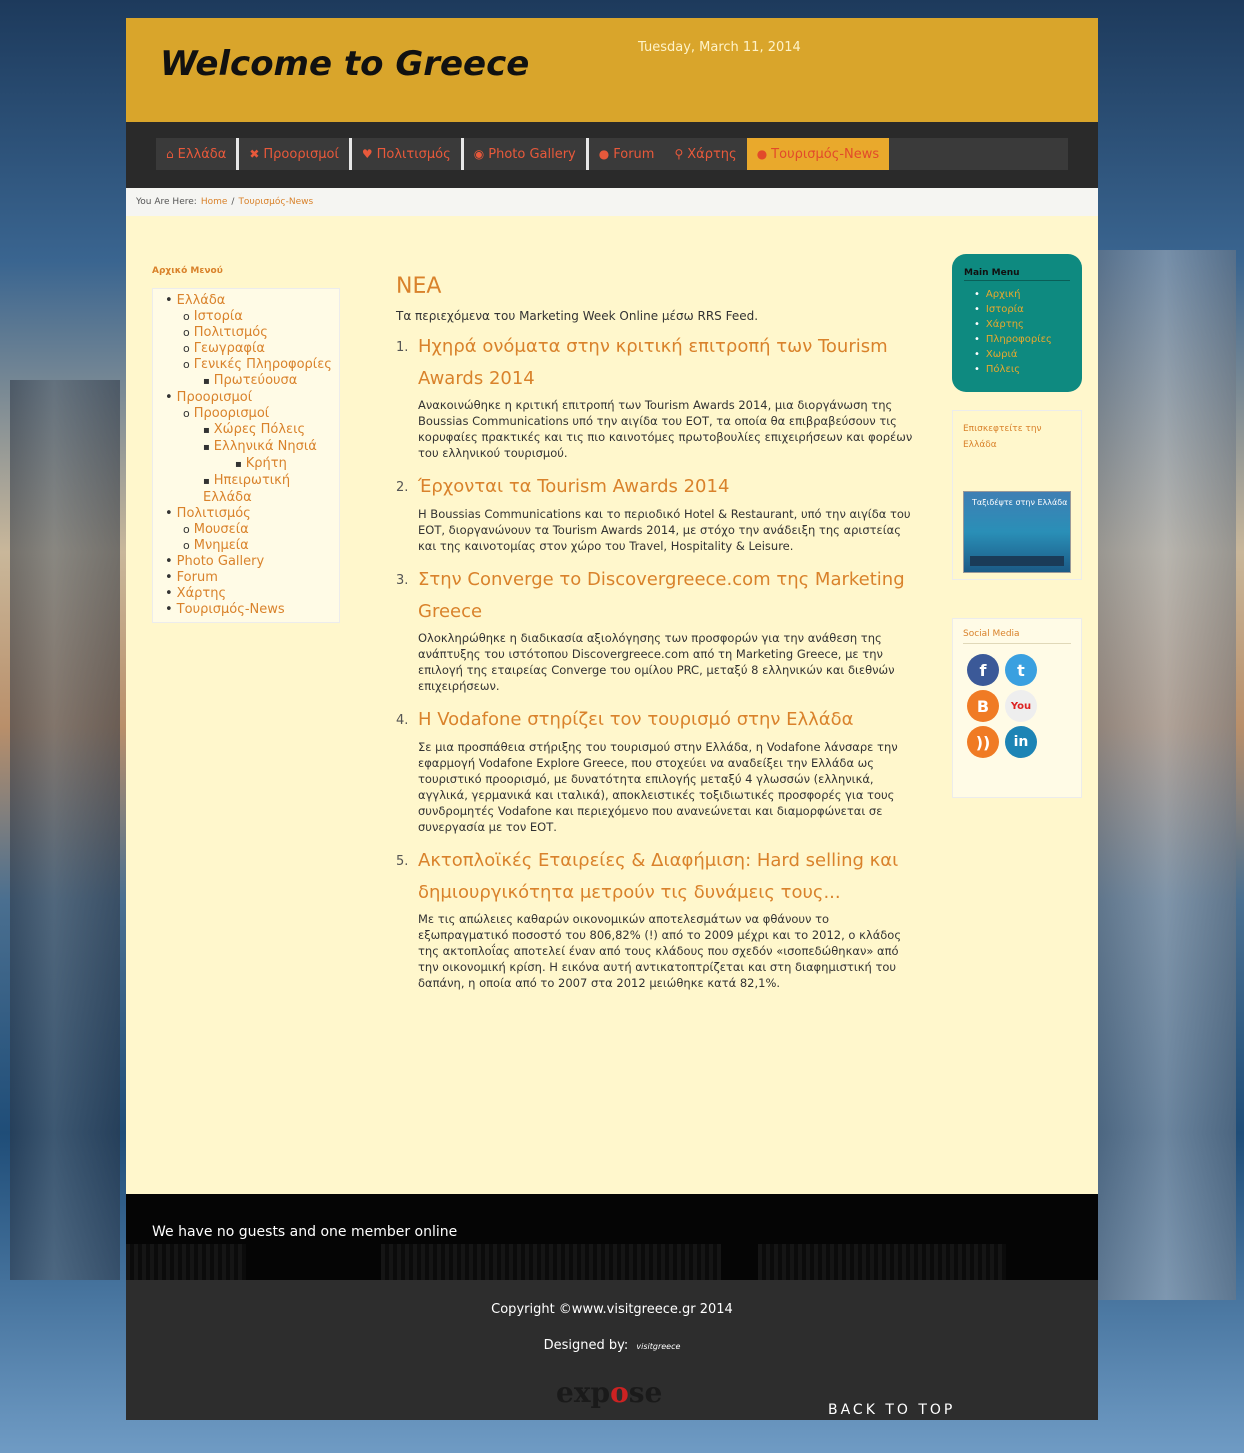 The image size is (1244, 1453). Describe the element at coordinates (983, 670) in the screenshot. I see `facebook-icon: f` at that location.